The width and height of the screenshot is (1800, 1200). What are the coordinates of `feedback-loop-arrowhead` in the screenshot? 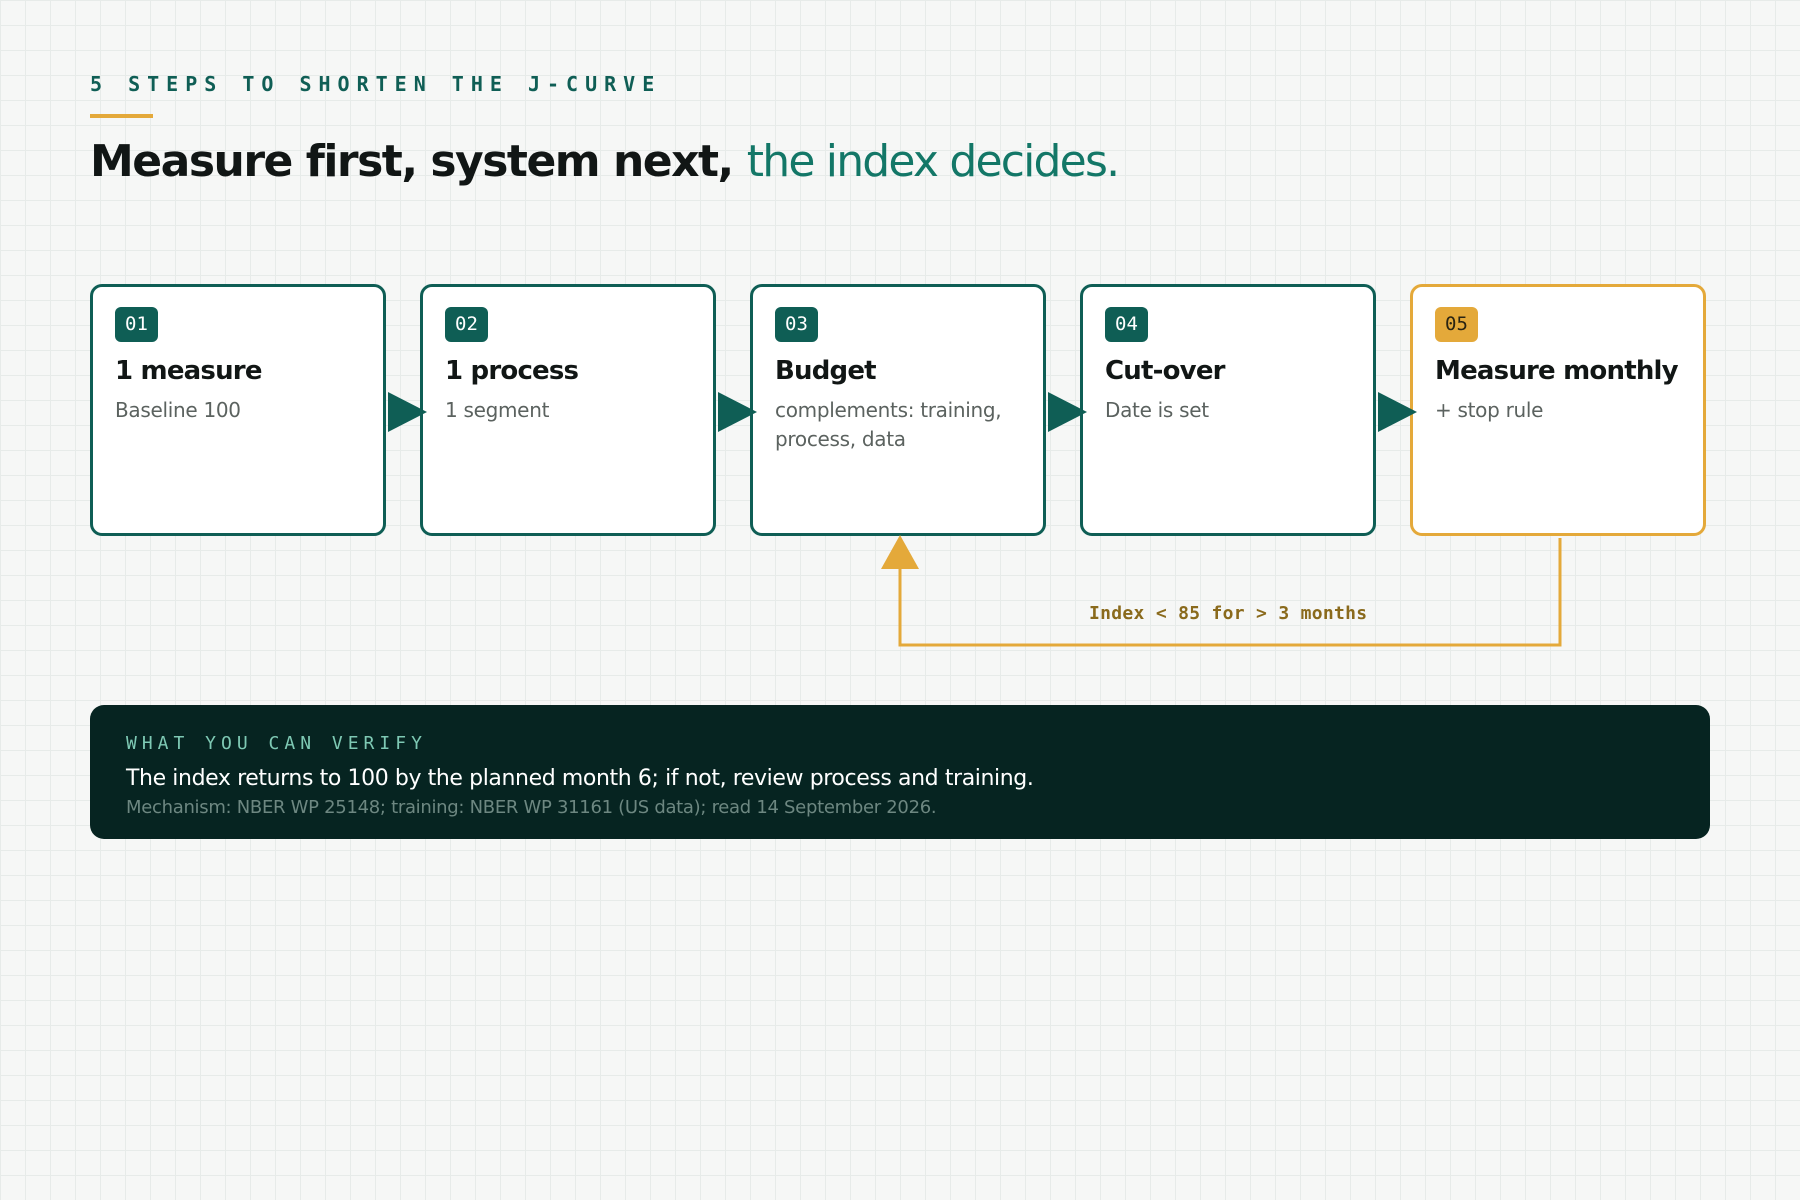 It's located at (900, 552).